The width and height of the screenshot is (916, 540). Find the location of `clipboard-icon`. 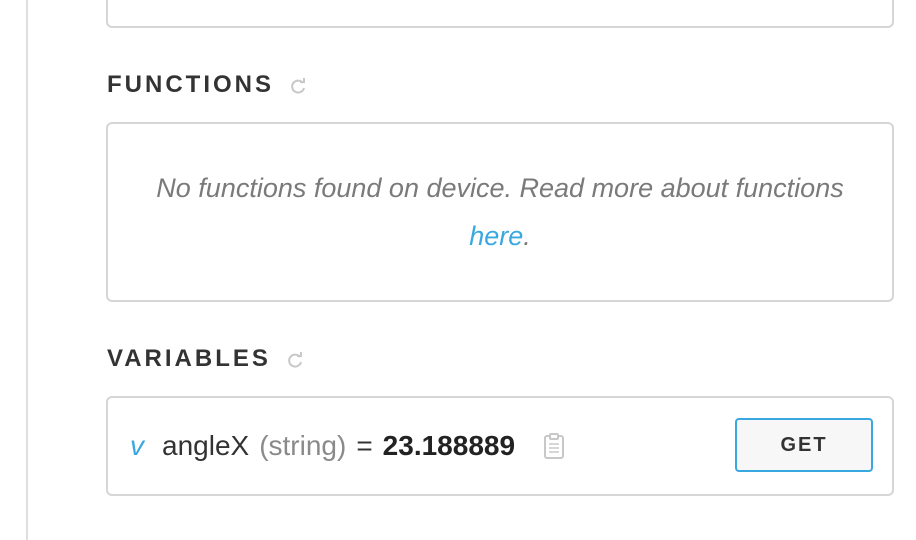

clipboard-icon is located at coordinates (554, 446).